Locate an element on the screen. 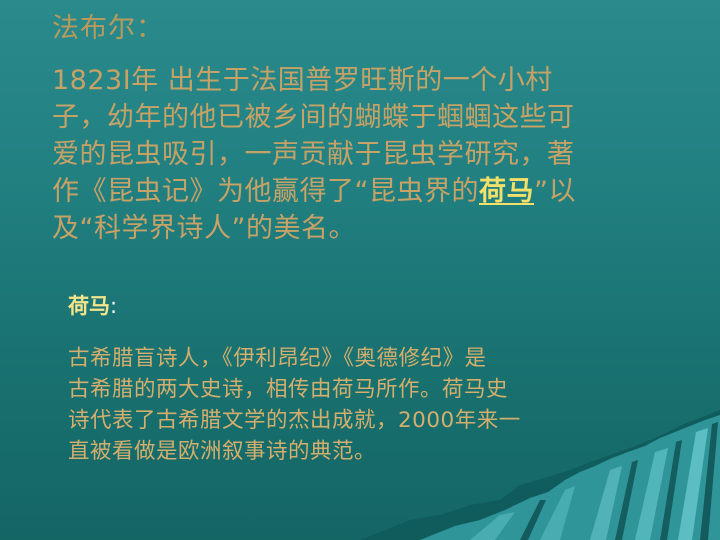 The width and height of the screenshot is (720, 540). homer-link: 荷马 is located at coordinates (506, 191).